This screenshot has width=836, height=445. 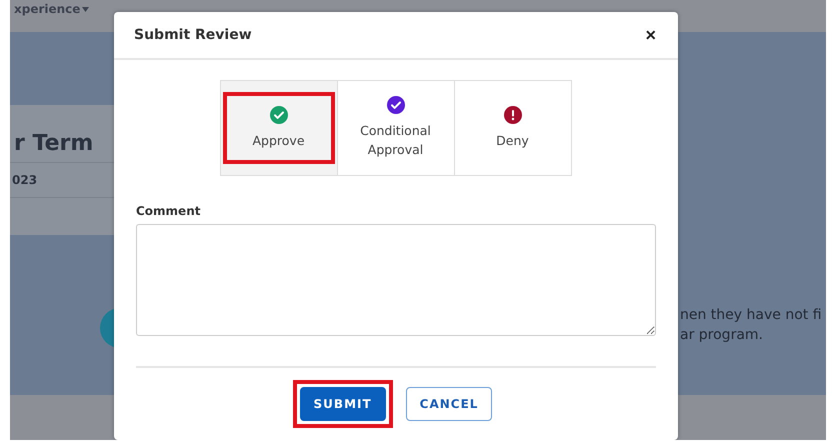 What do you see at coordinates (278, 141) in the screenshot?
I see `option-label: Approve` at bounding box center [278, 141].